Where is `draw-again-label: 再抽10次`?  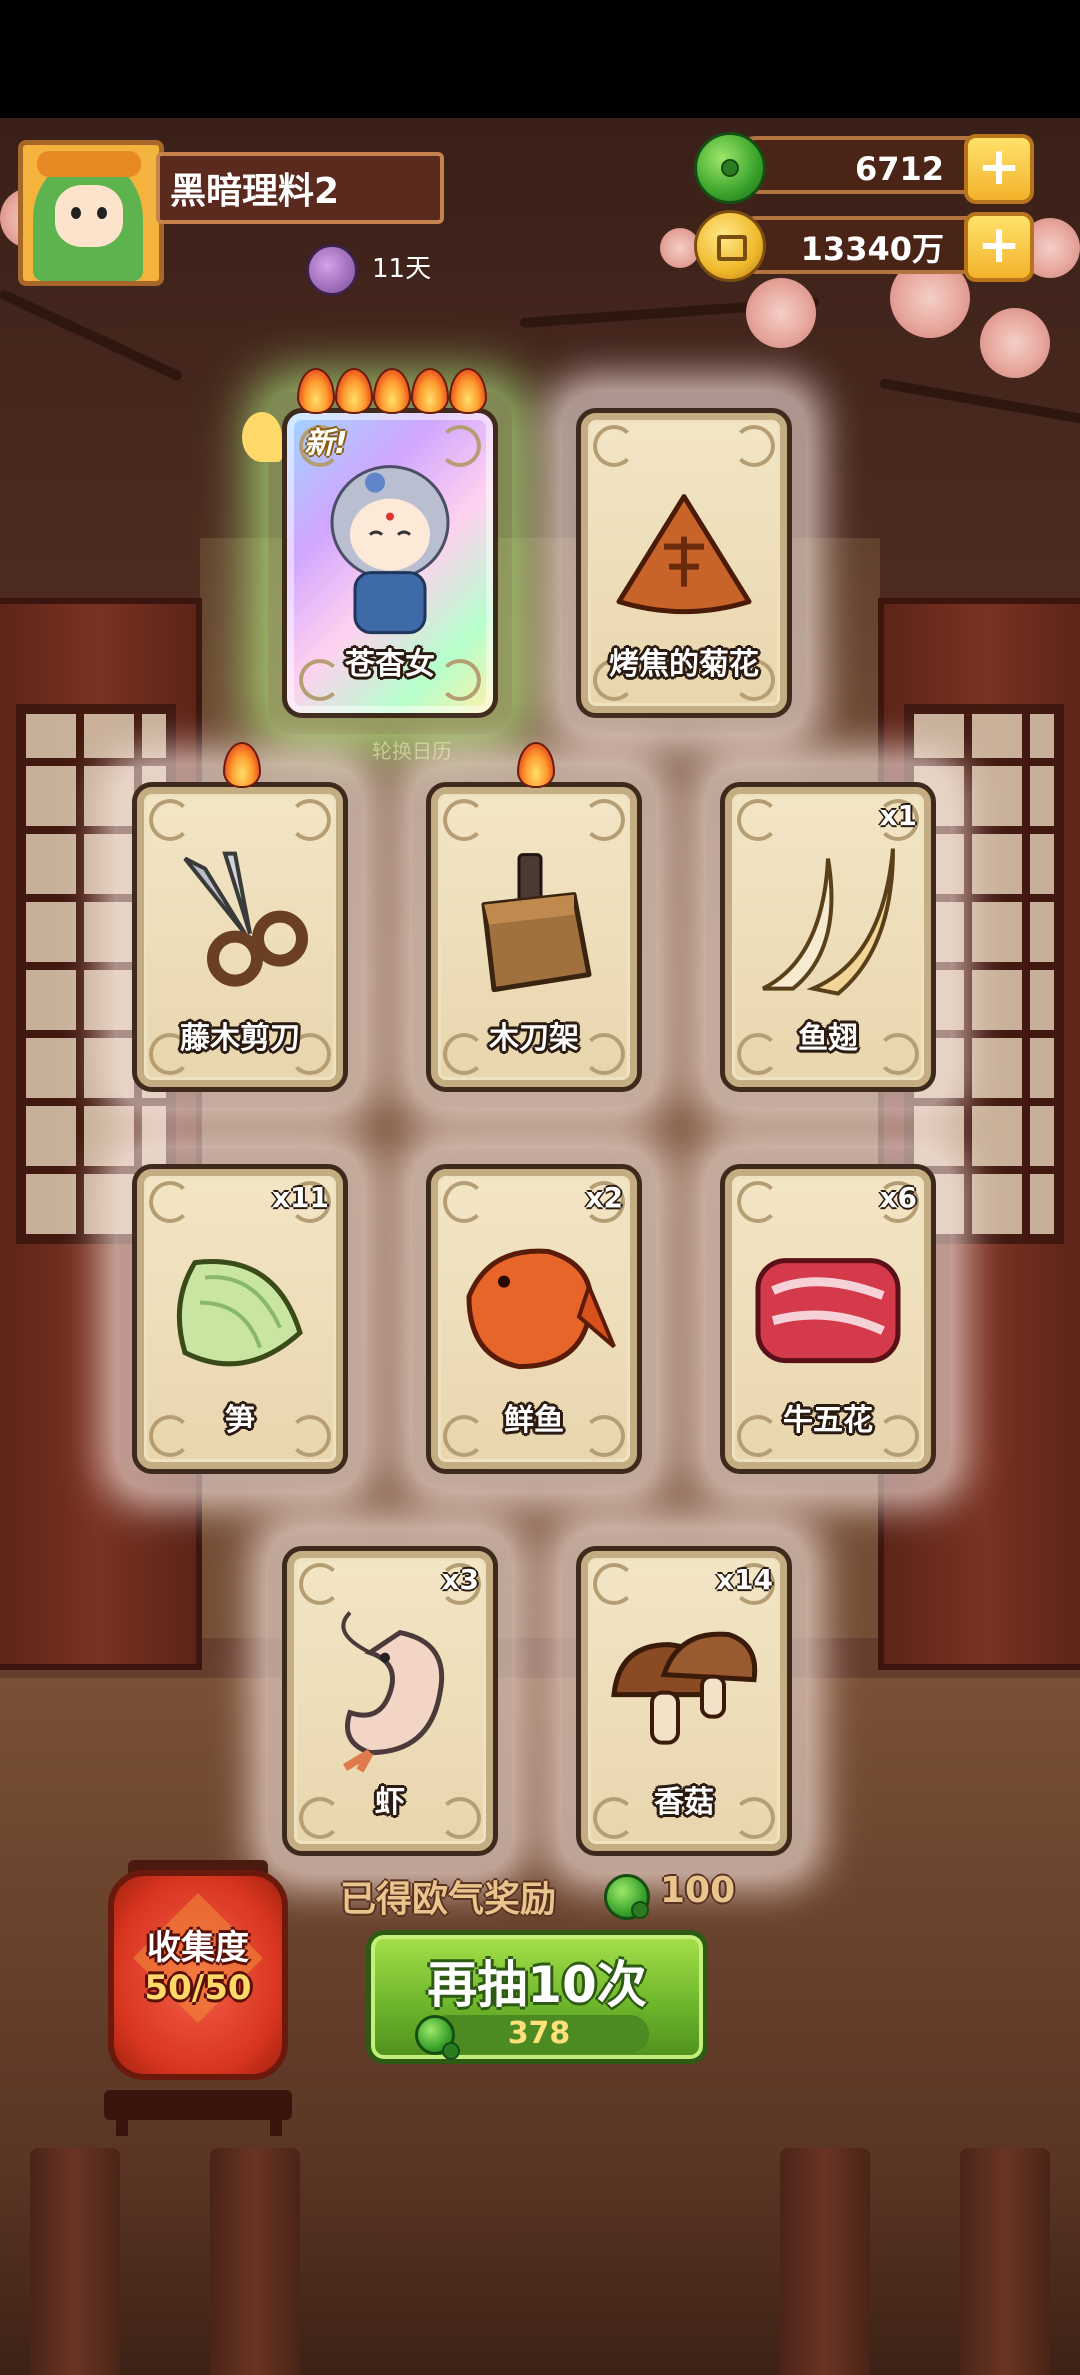
draw-again-label: 再抽10次 is located at coordinates (537, 1985).